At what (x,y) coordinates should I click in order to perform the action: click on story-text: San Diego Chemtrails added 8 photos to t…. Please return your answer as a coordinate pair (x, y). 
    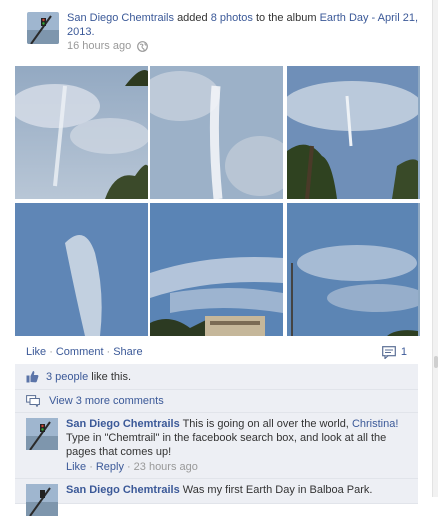
    Looking at the image, I should click on (247, 25).